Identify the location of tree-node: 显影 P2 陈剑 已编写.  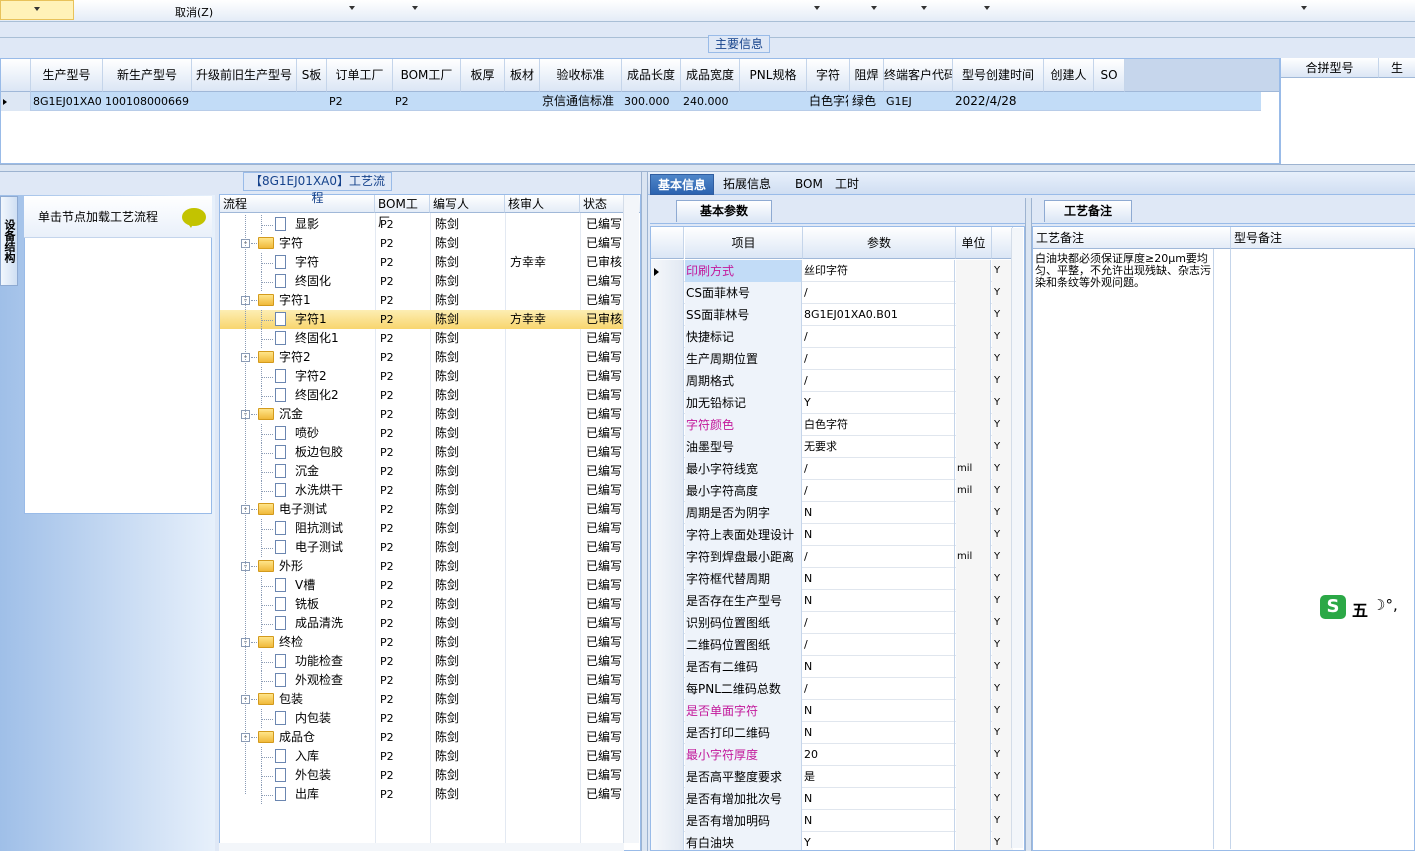
(425, 224).